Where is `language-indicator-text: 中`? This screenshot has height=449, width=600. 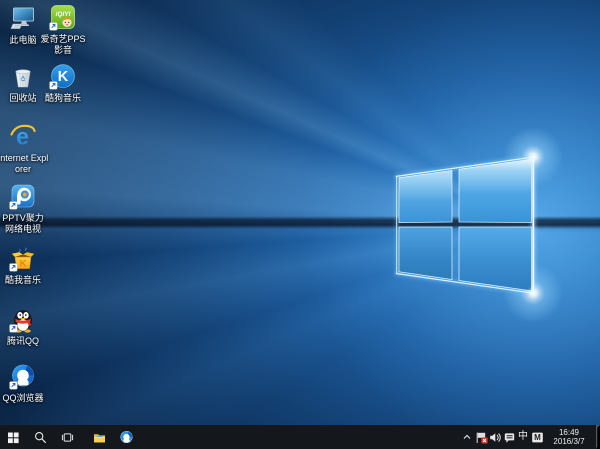 language-indicator-text: 中 is located at coordinates (523, 436).